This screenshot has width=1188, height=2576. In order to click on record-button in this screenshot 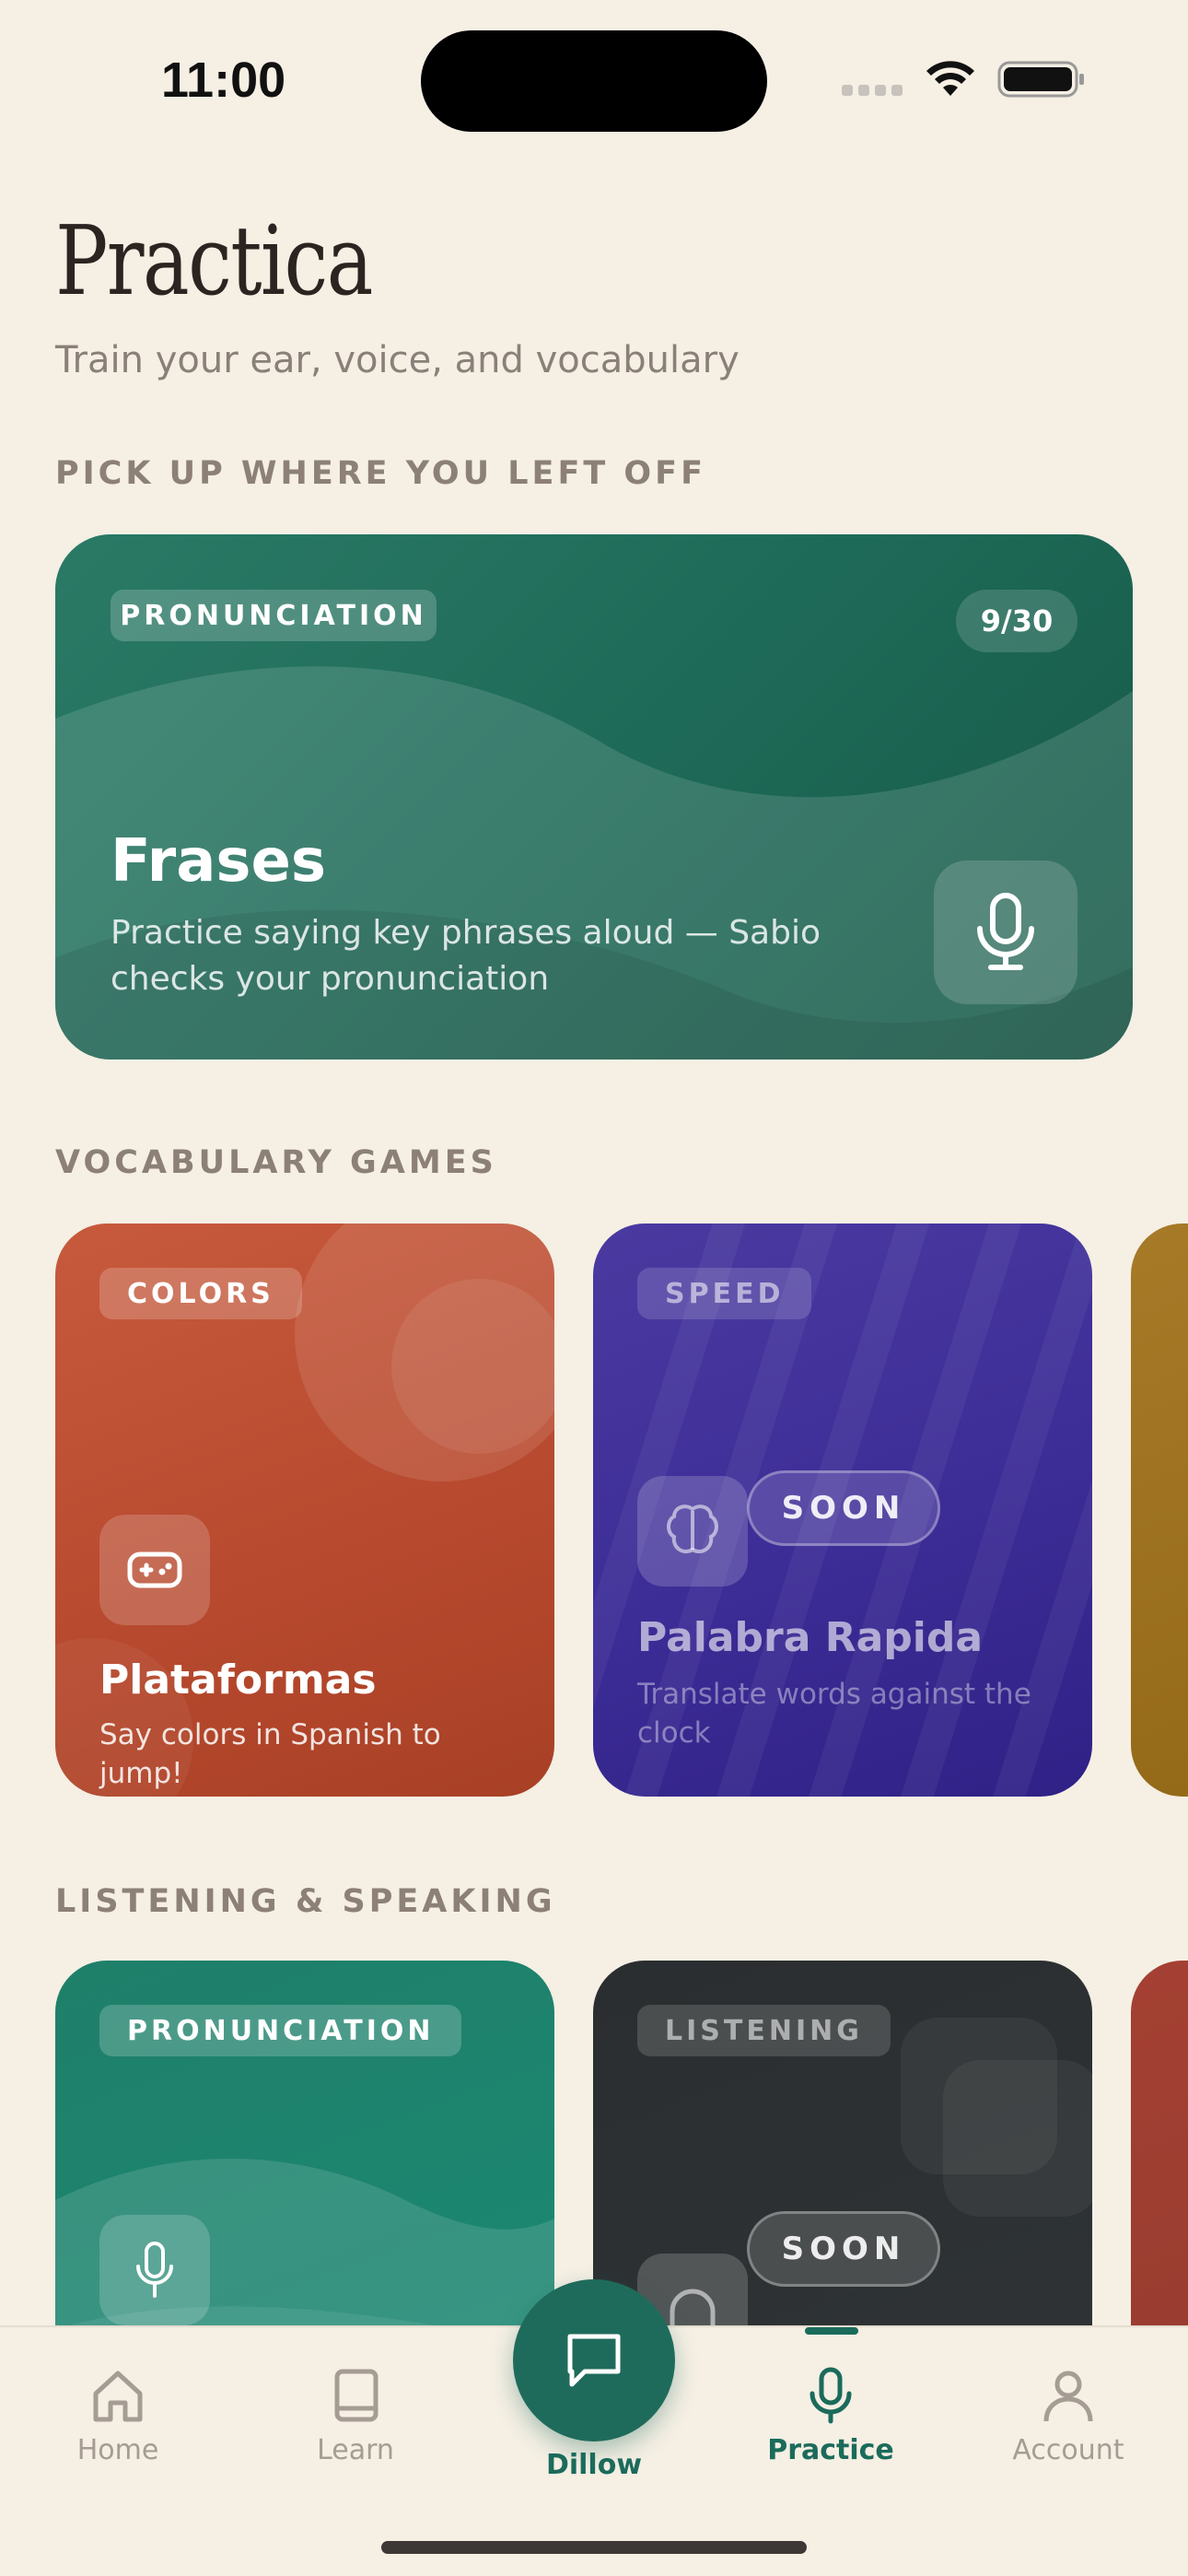, I will do `click(1005, 932)`.